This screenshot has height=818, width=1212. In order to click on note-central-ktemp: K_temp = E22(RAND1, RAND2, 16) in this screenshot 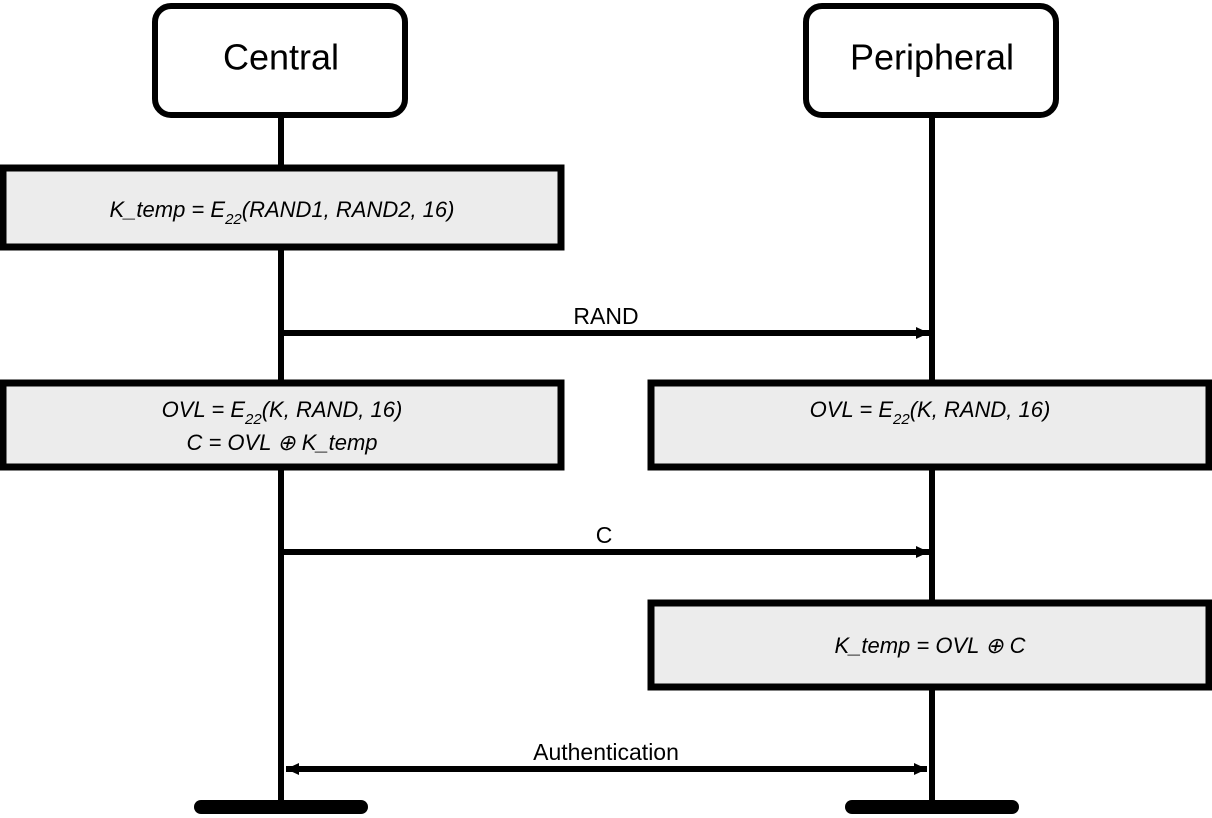, I will do `click(282, 207)`.